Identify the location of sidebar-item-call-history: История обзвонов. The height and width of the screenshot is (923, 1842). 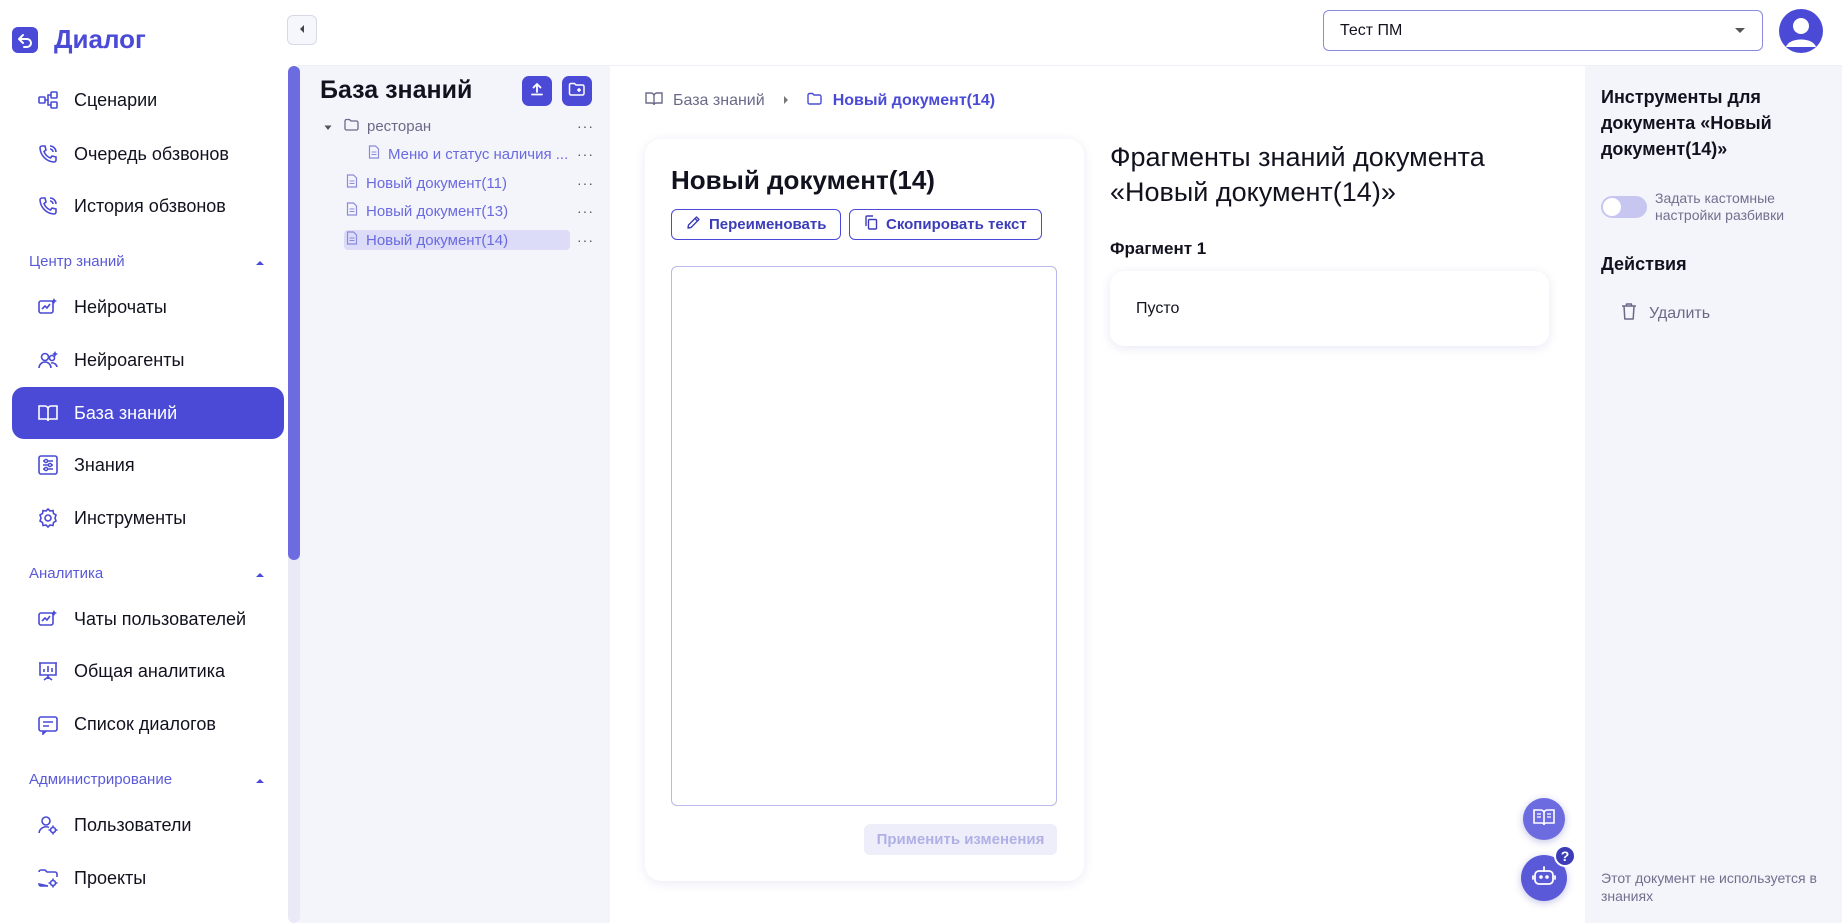
(148, 206).